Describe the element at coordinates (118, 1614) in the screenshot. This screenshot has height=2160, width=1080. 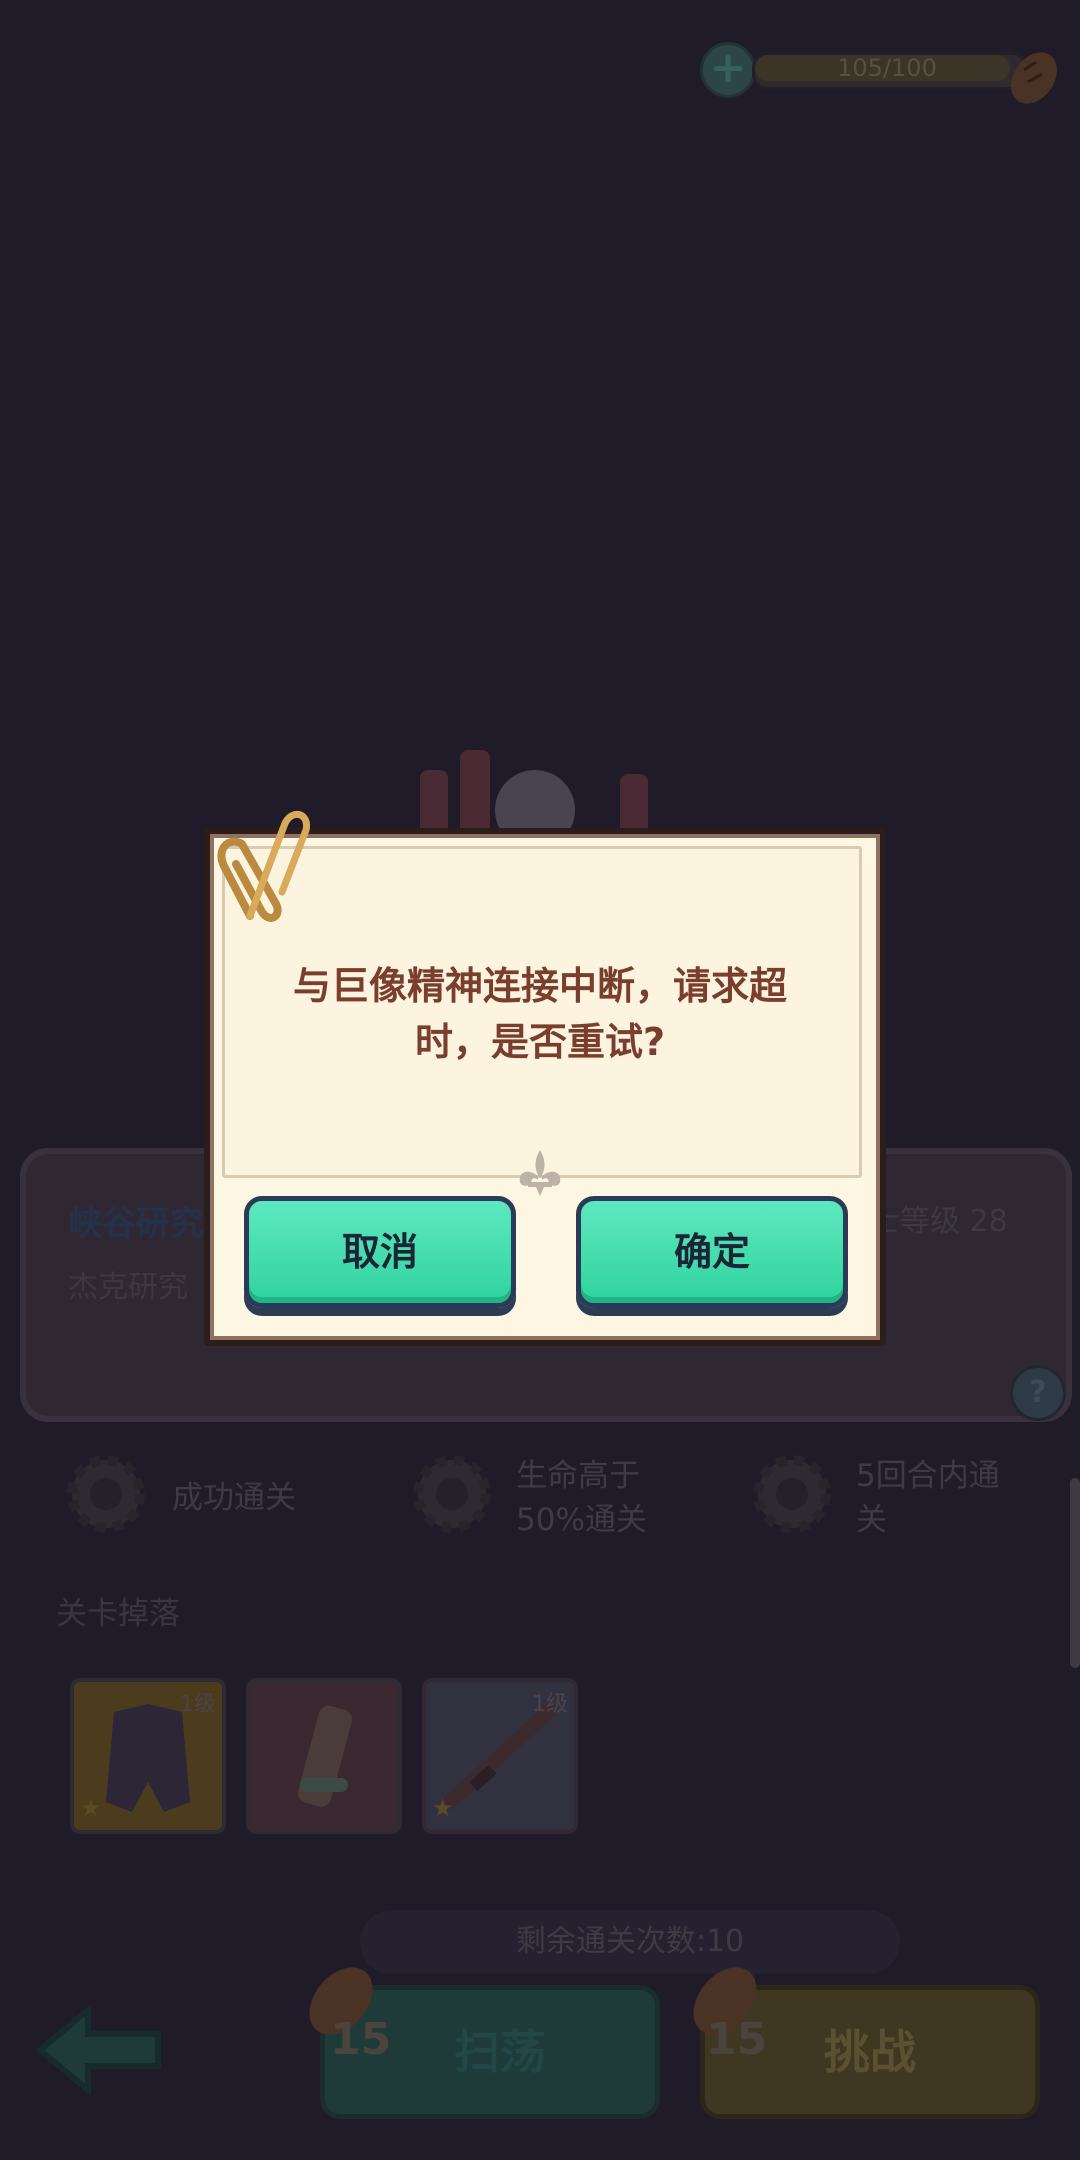
I see `drops-section-label: 关卡掉落` at that location.